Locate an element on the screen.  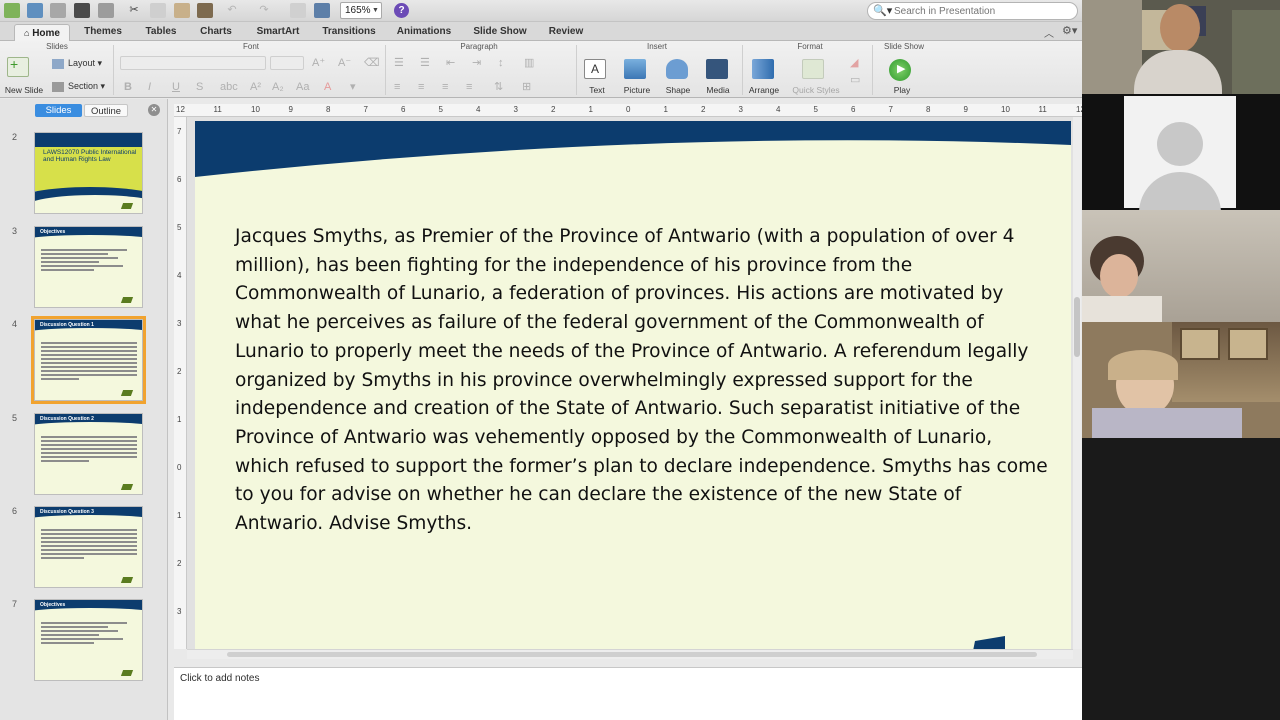
notes-placeholder: Click to add notes is located at coordinates (220, 678).